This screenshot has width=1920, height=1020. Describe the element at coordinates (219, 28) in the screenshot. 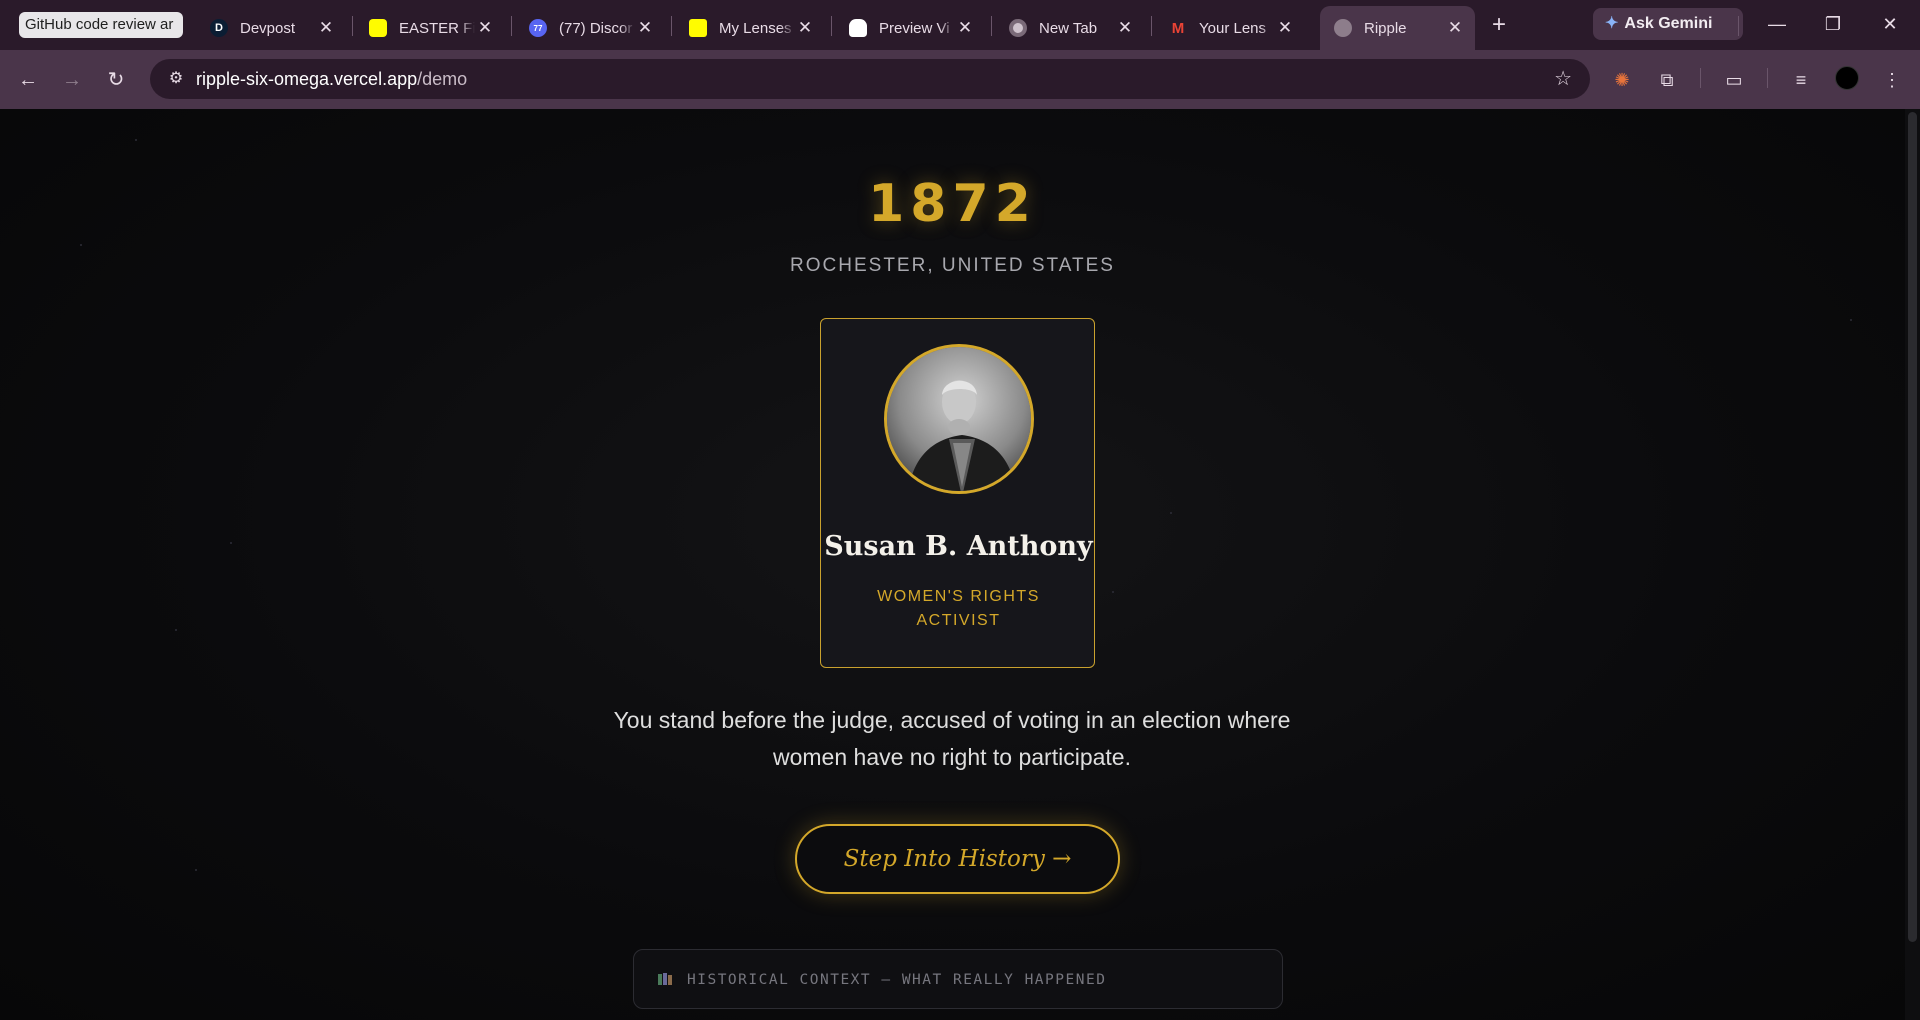

I see `devpost-icon: D` at that location.